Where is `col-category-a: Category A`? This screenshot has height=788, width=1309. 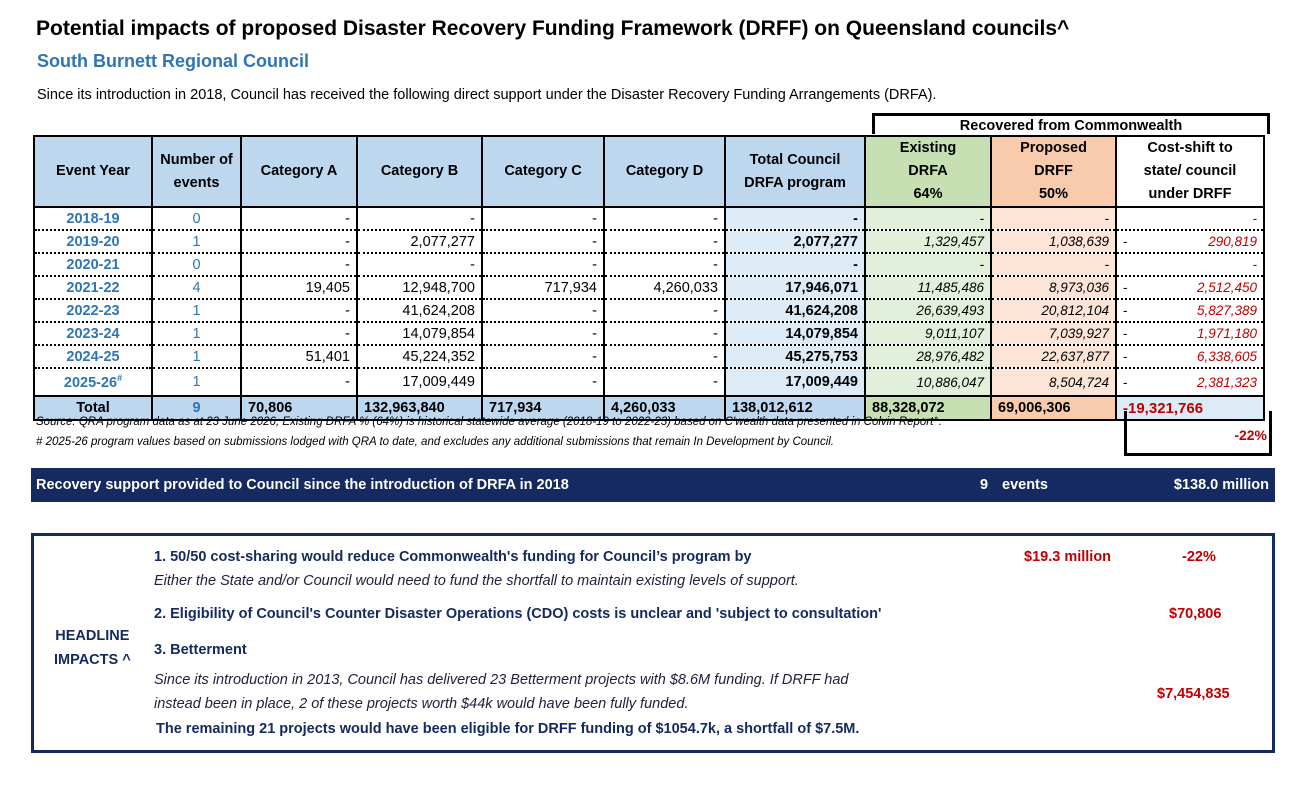 col-category-a: Category A is located at coordinates (299, 171).